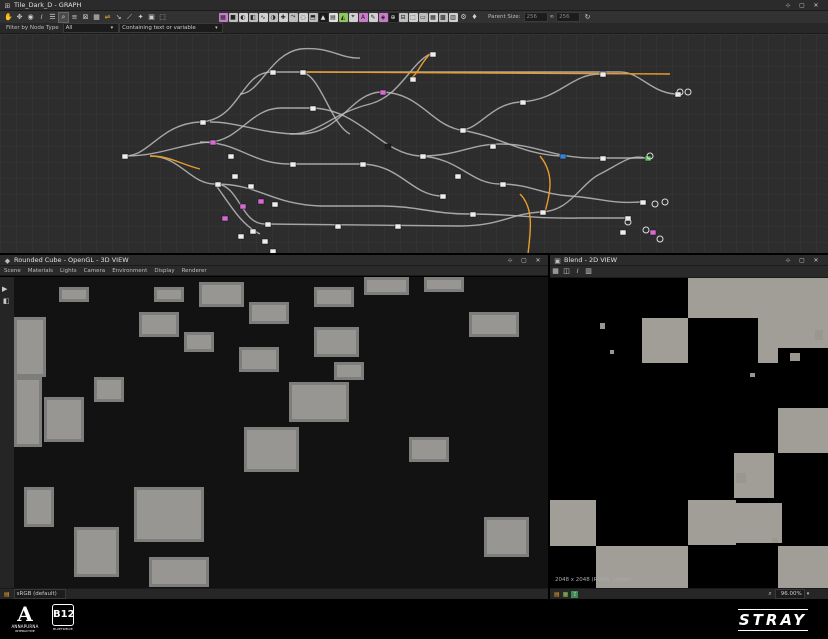 This screenshot has width=828, height=639. I want to click on pick-icon: ⟋, so click(129, 17).